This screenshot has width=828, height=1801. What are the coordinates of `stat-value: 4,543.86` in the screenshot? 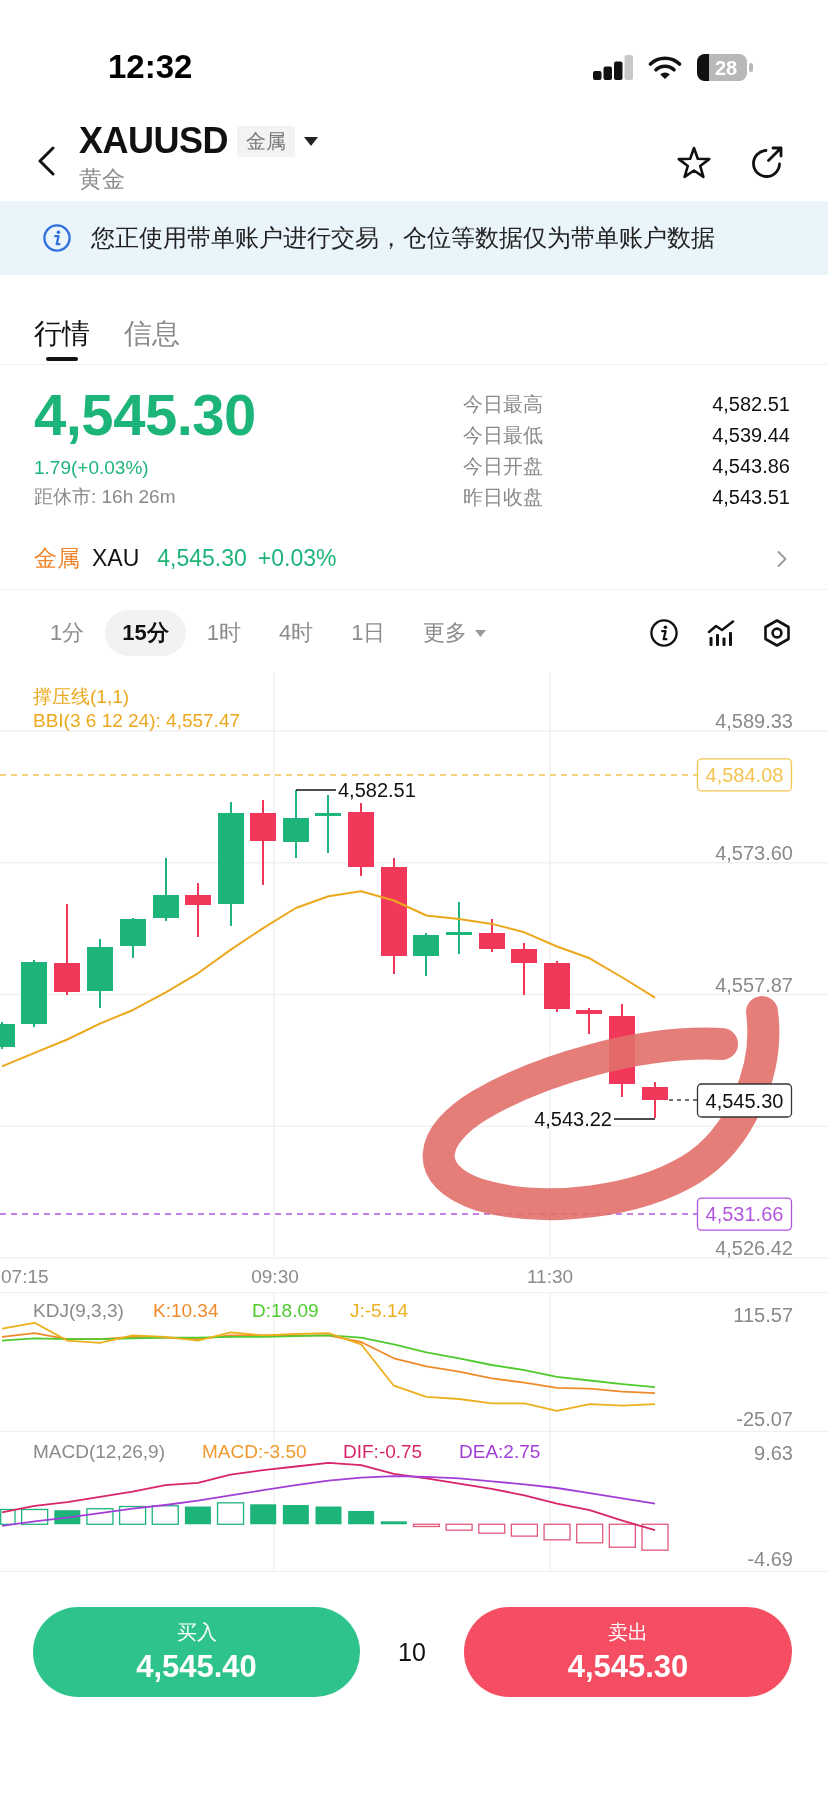 It's located at (751, 466).